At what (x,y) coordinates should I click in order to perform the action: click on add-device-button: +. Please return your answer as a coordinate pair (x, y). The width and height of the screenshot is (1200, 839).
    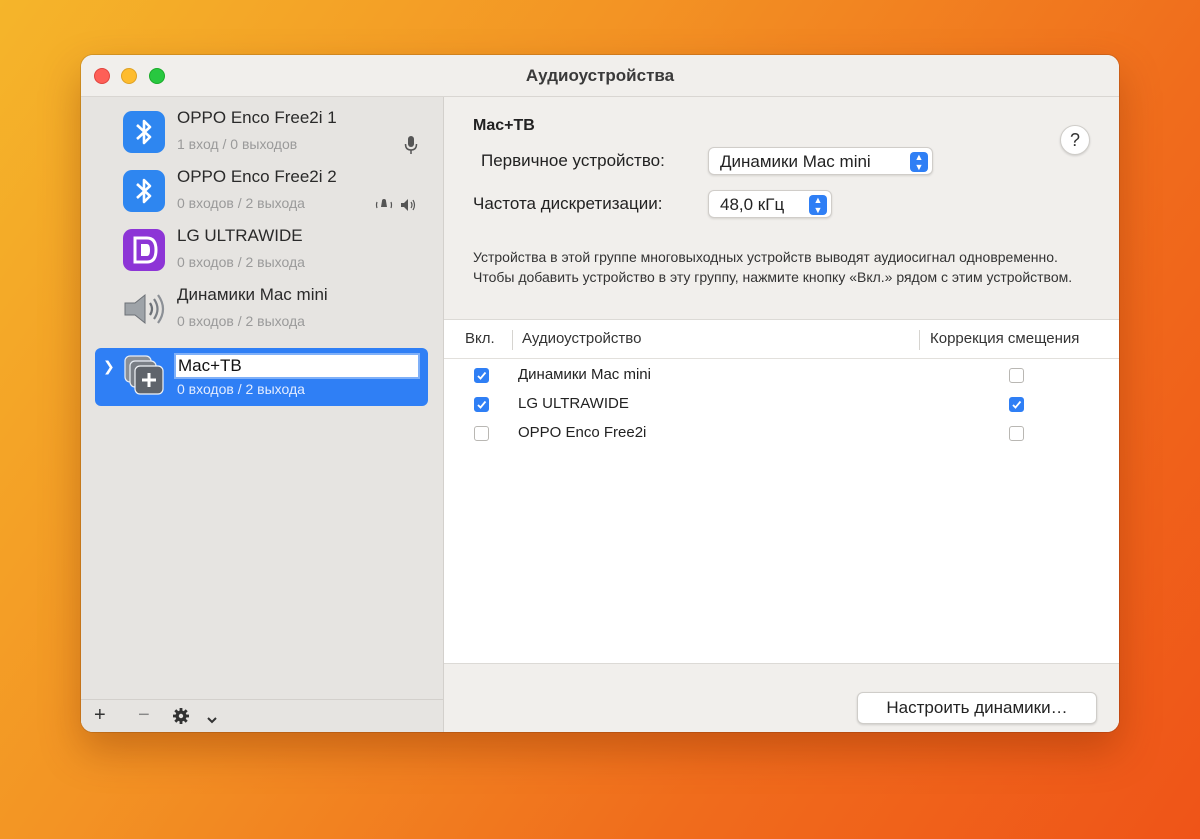
    Looking at the image, I should click on (100, 715).